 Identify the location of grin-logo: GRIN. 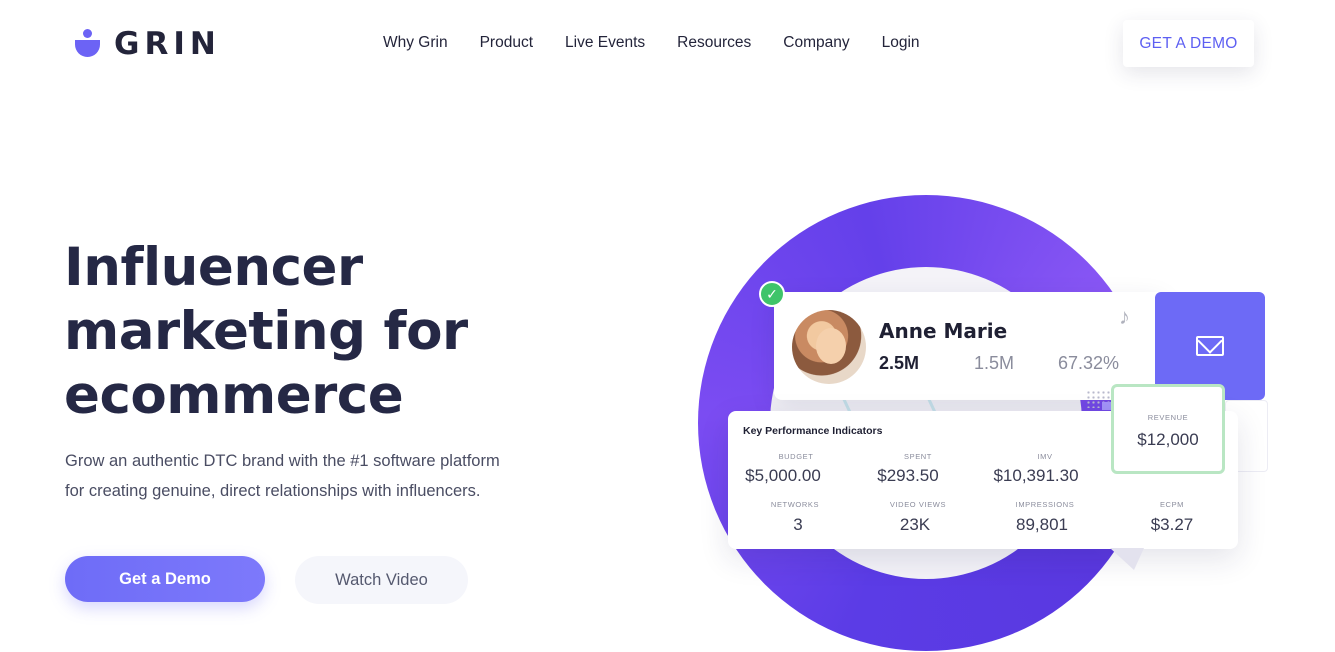
(147, 44).